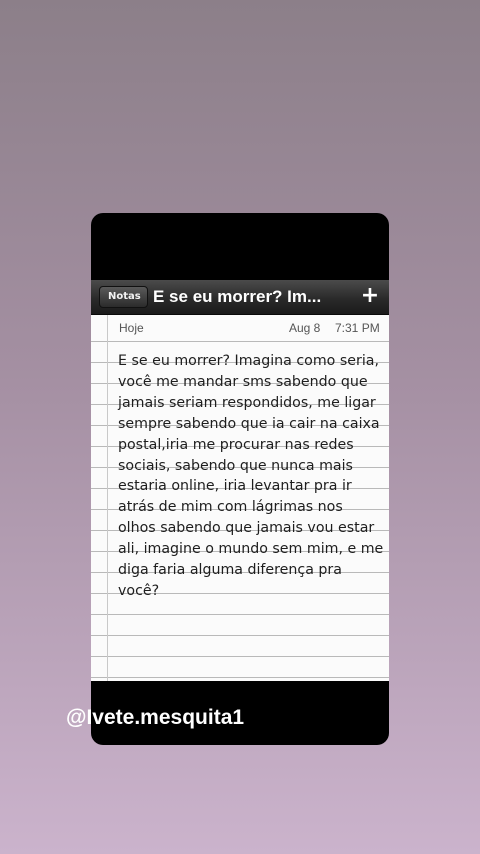 The image size is (480, 854). What do you see at coordinates (305, 328) in the screenshot?
I see `note-date: Aug 8` at bounding box center [305, 328].